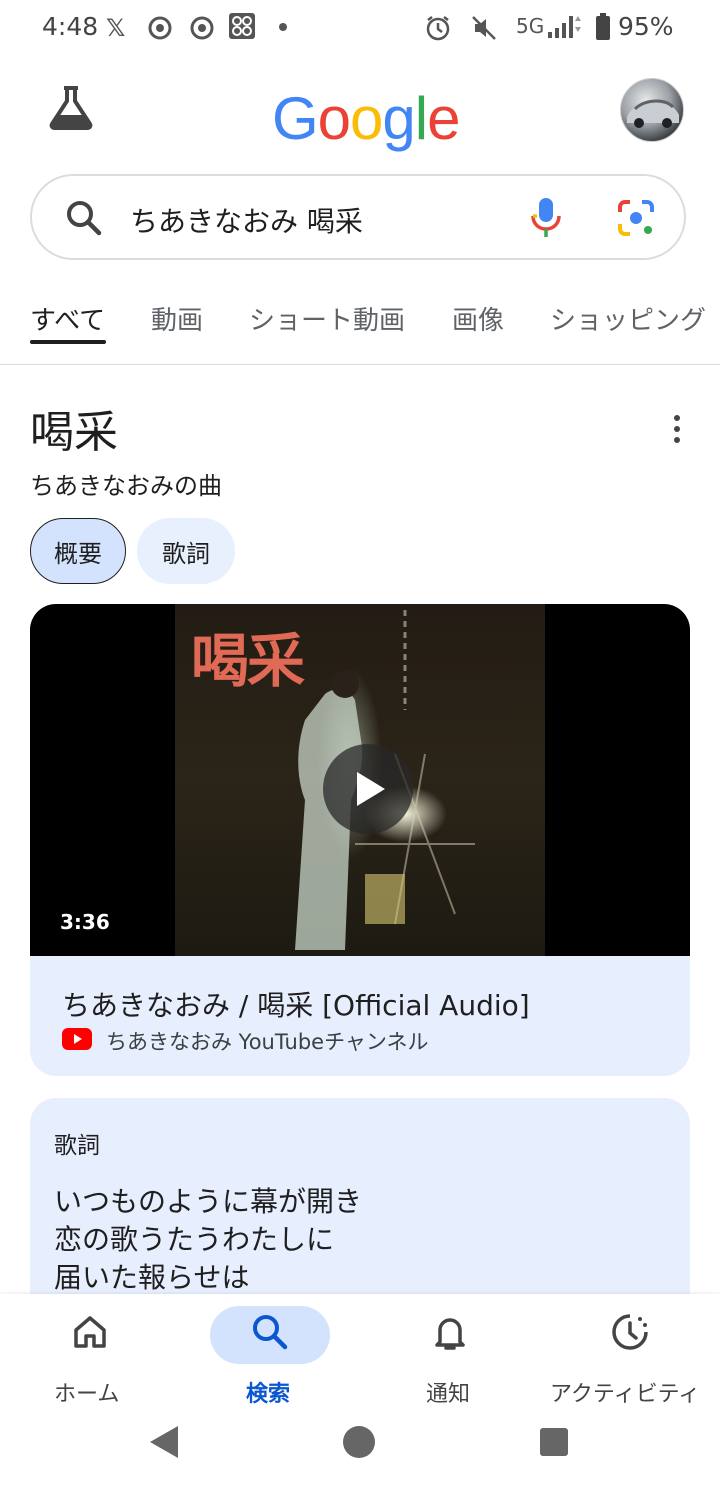 Image resolution: width=720 pixels, height=1496 pixels. Describe the element at coordinates (564, 27) in the screenshot. I see `signal-icon` at that location.